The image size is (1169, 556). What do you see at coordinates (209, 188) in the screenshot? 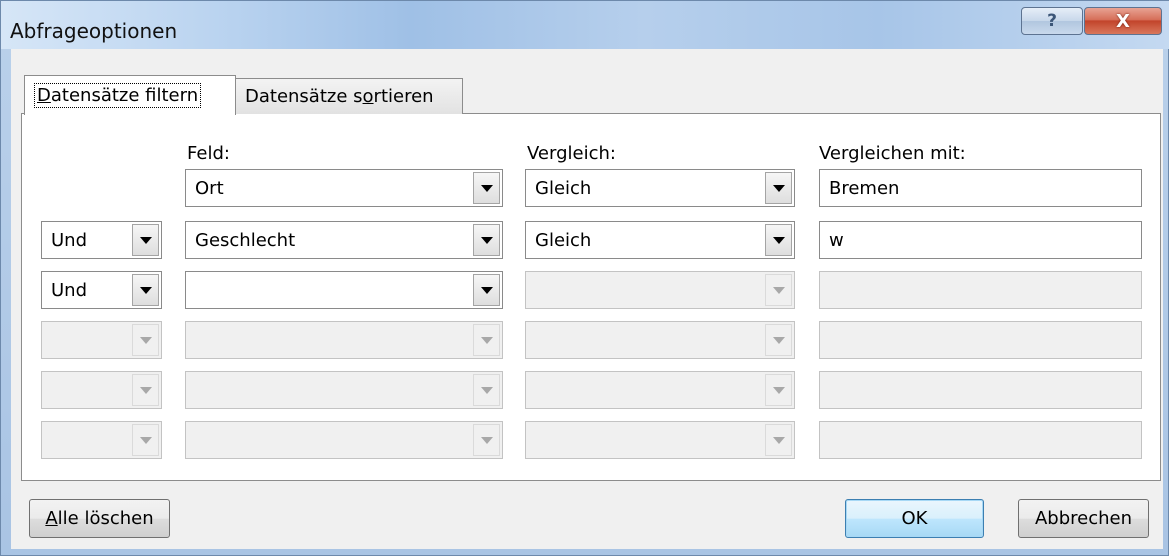
I see `row-1-field-select-value: Ort` at bounding box center [209, 188].